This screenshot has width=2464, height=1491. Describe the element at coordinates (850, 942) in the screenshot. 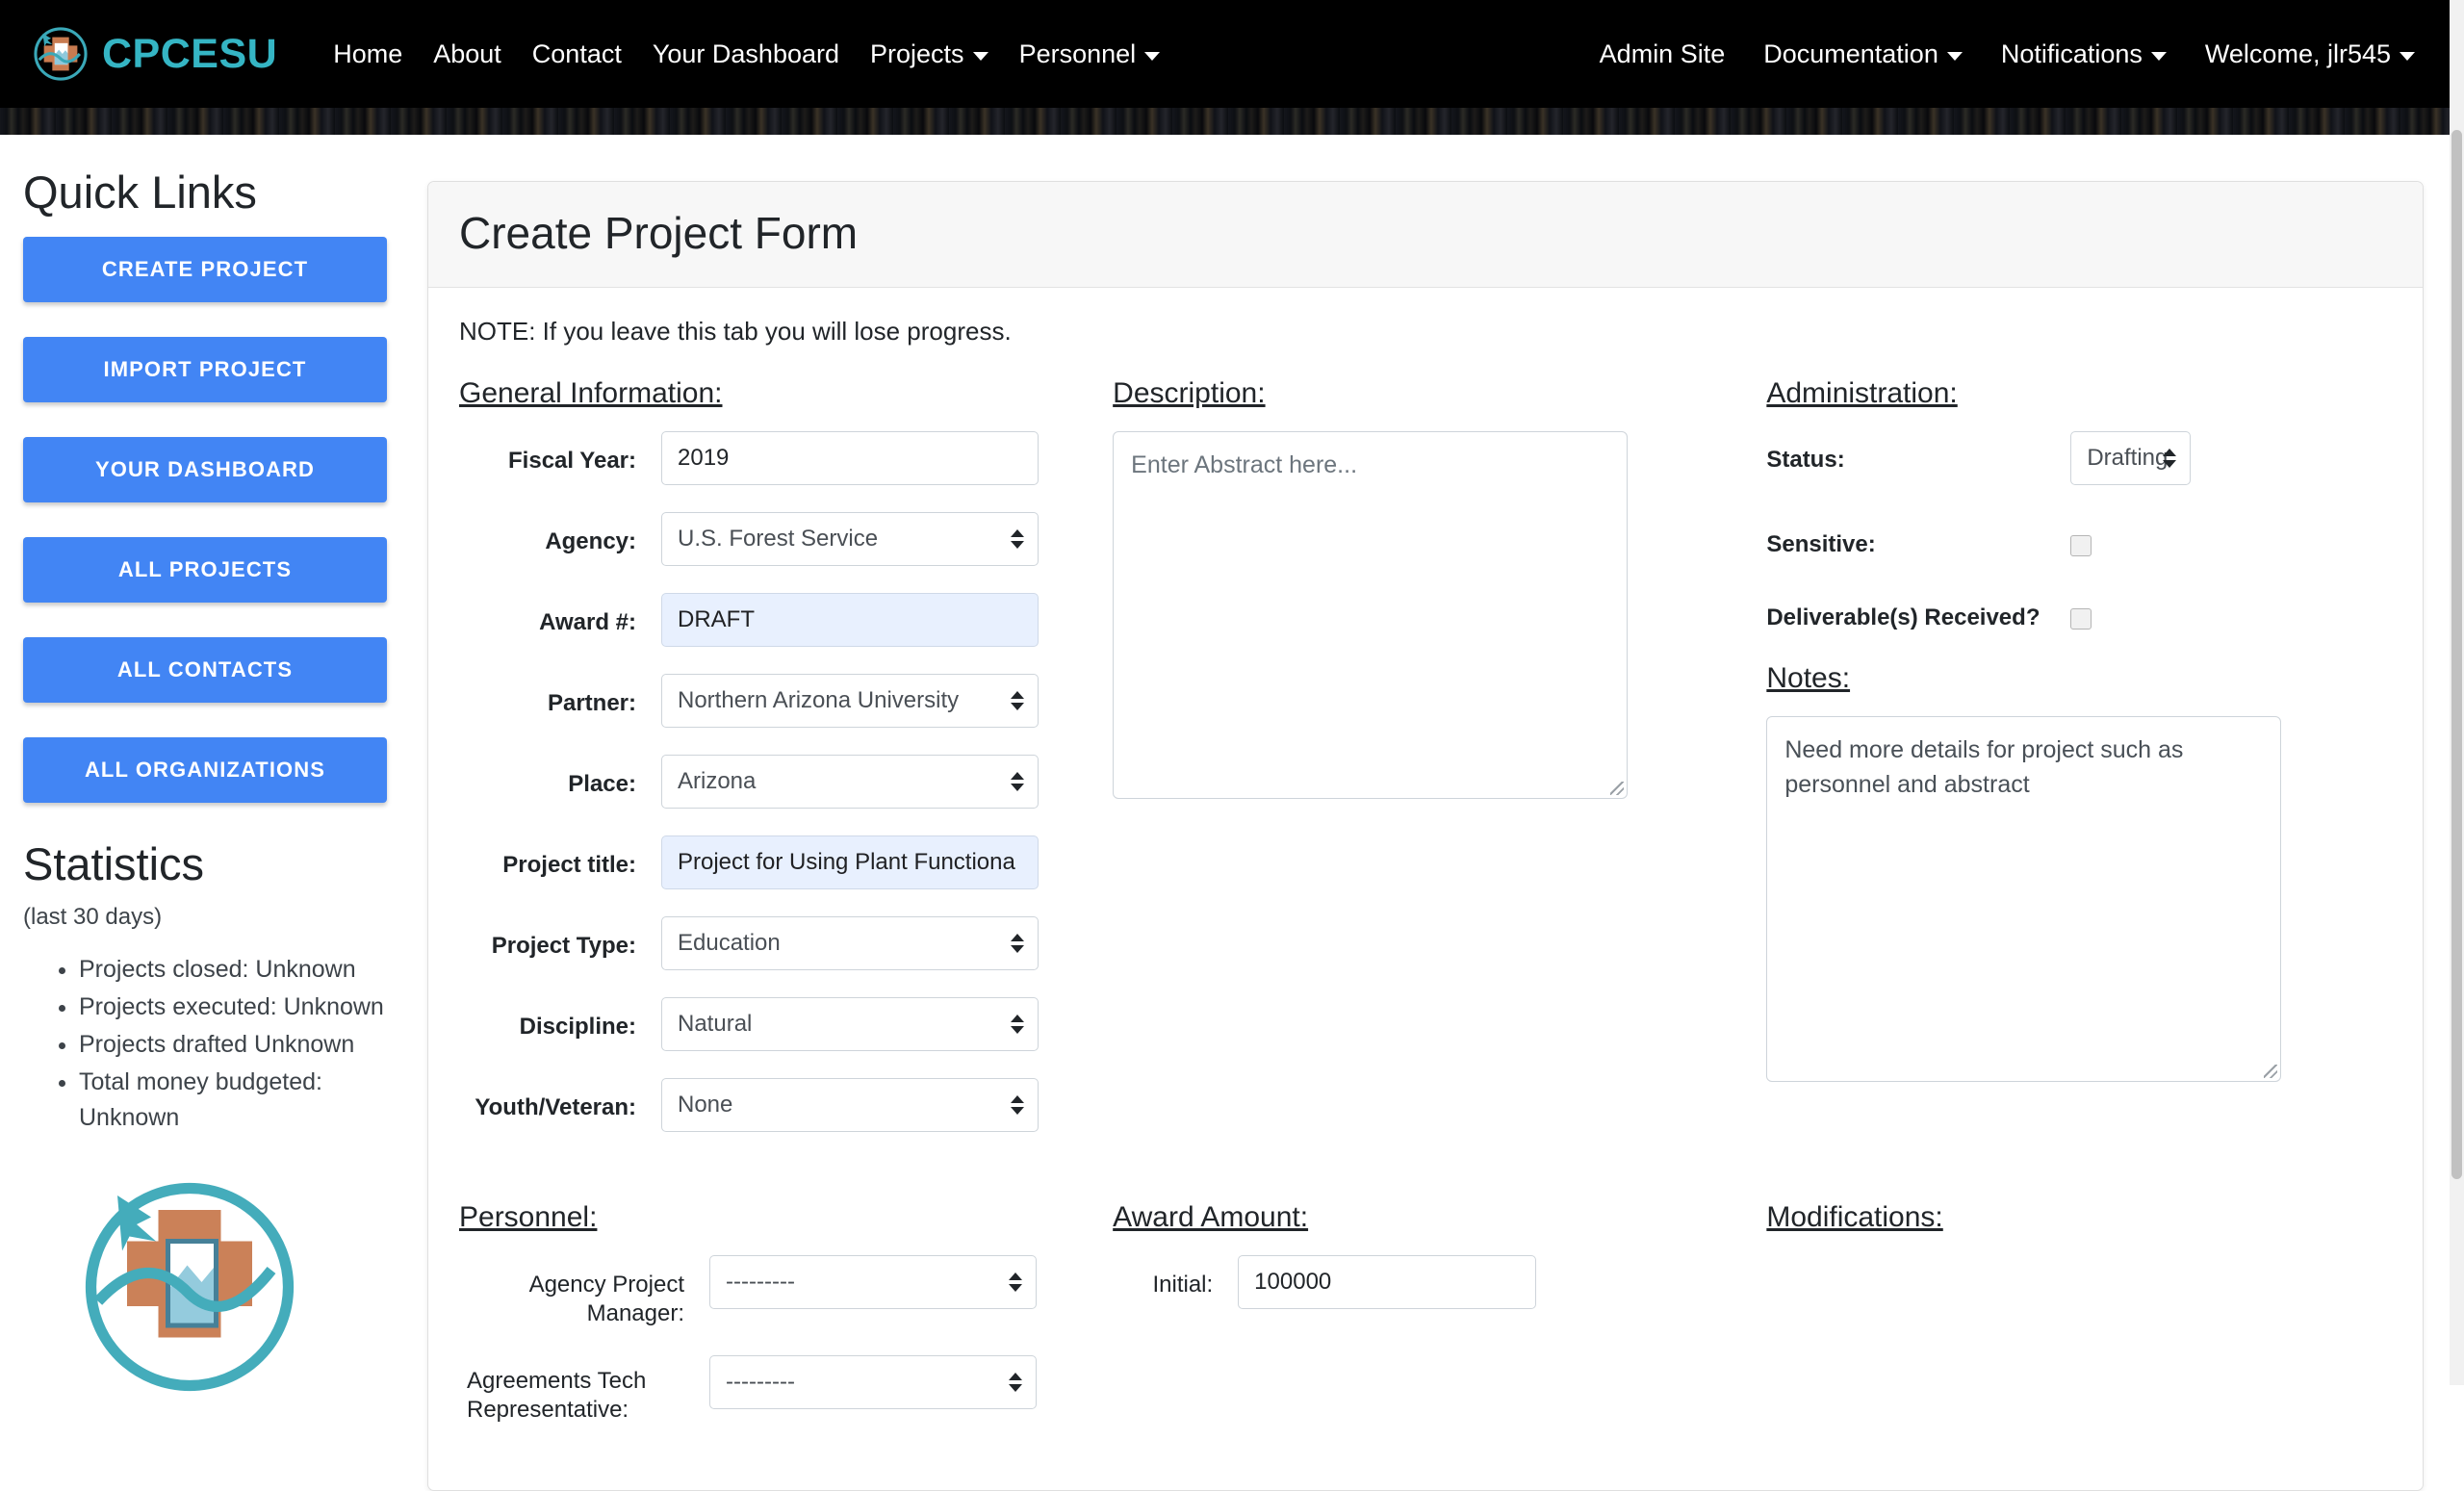

I see `project-type-select: Education` at that location.